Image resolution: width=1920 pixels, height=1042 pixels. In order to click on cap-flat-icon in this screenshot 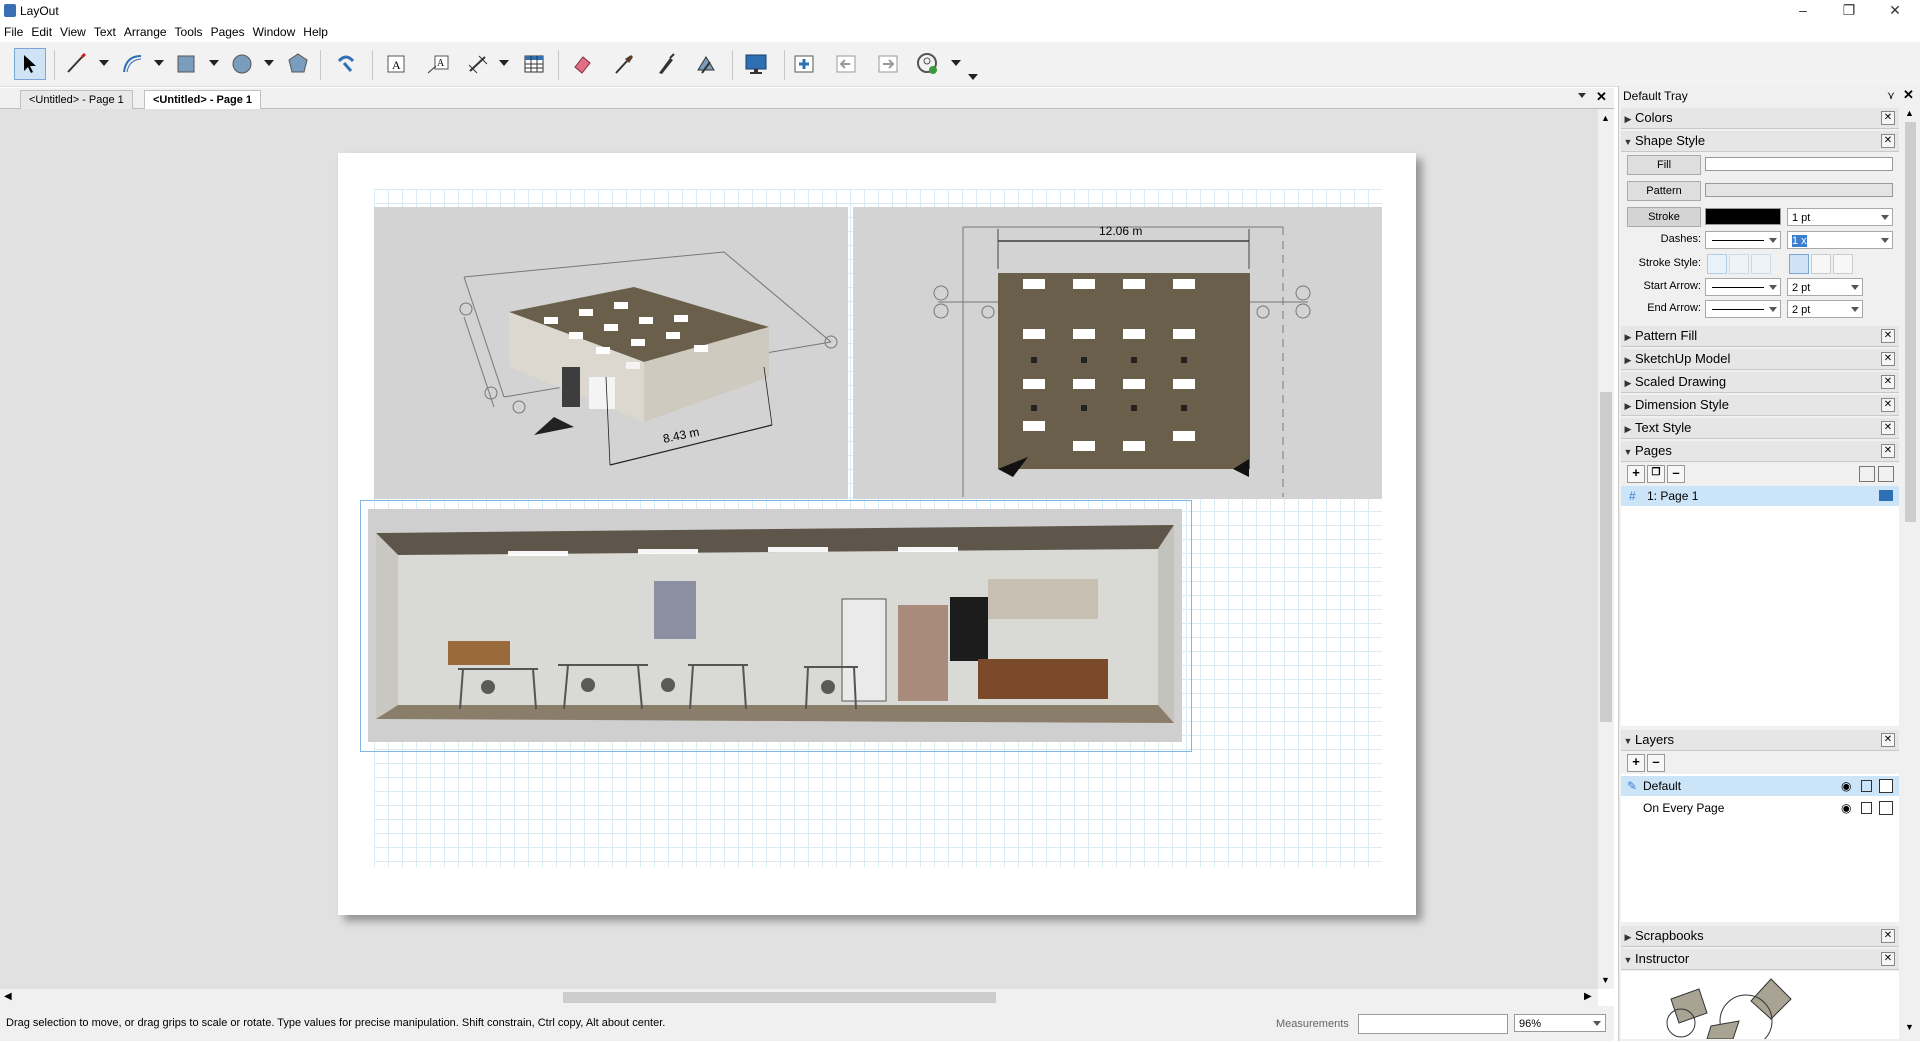, I will do `click(1717, 264)`.